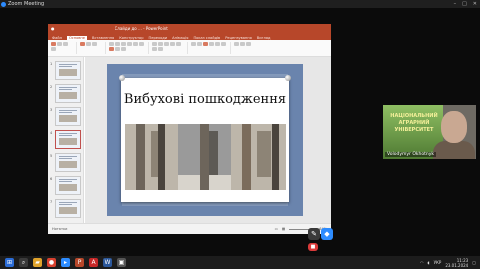 The height and width of the screenshot is (269, 480). What do you see at coordinates (51, 156) in the screenshot?
I see `slide-number: 5` at bounding box center [51, 156].